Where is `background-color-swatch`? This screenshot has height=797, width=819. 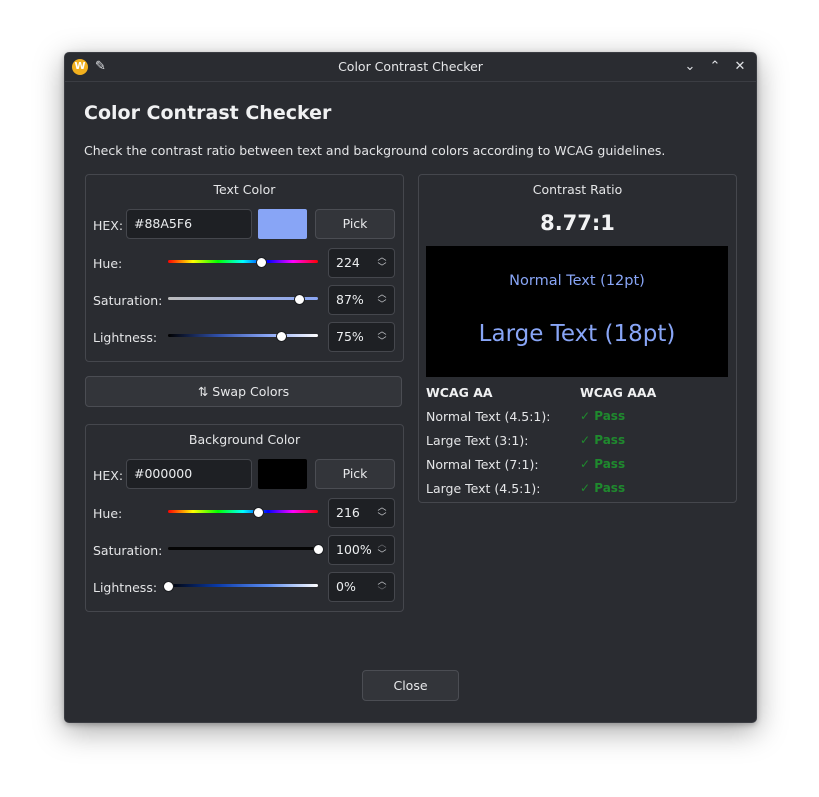 background-color-swatch is located at coordinates (282, 474).